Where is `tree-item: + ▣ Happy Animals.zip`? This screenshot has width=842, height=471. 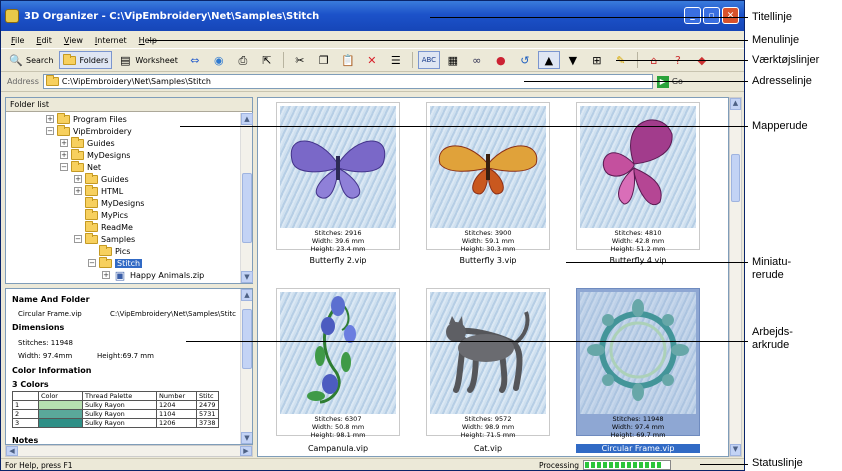 tree-item: + ▣ Happy Animals.zip is located at coordinates (153, 275).